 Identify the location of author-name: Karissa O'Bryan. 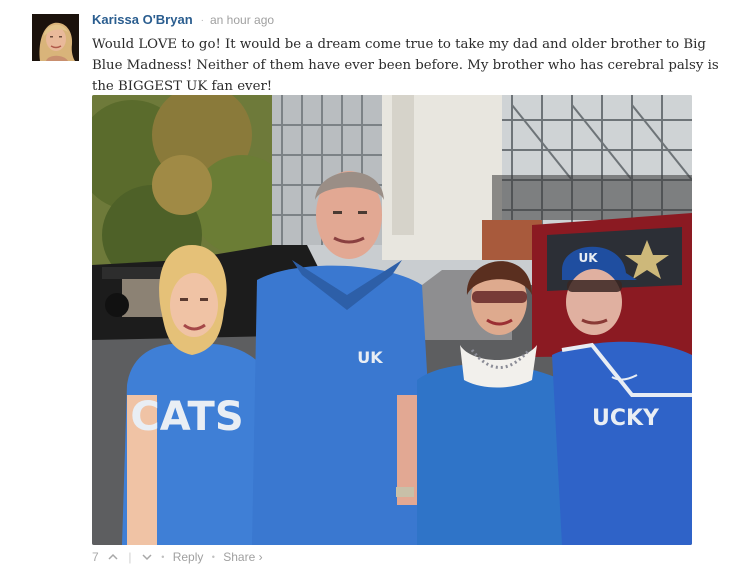
(142, 19).